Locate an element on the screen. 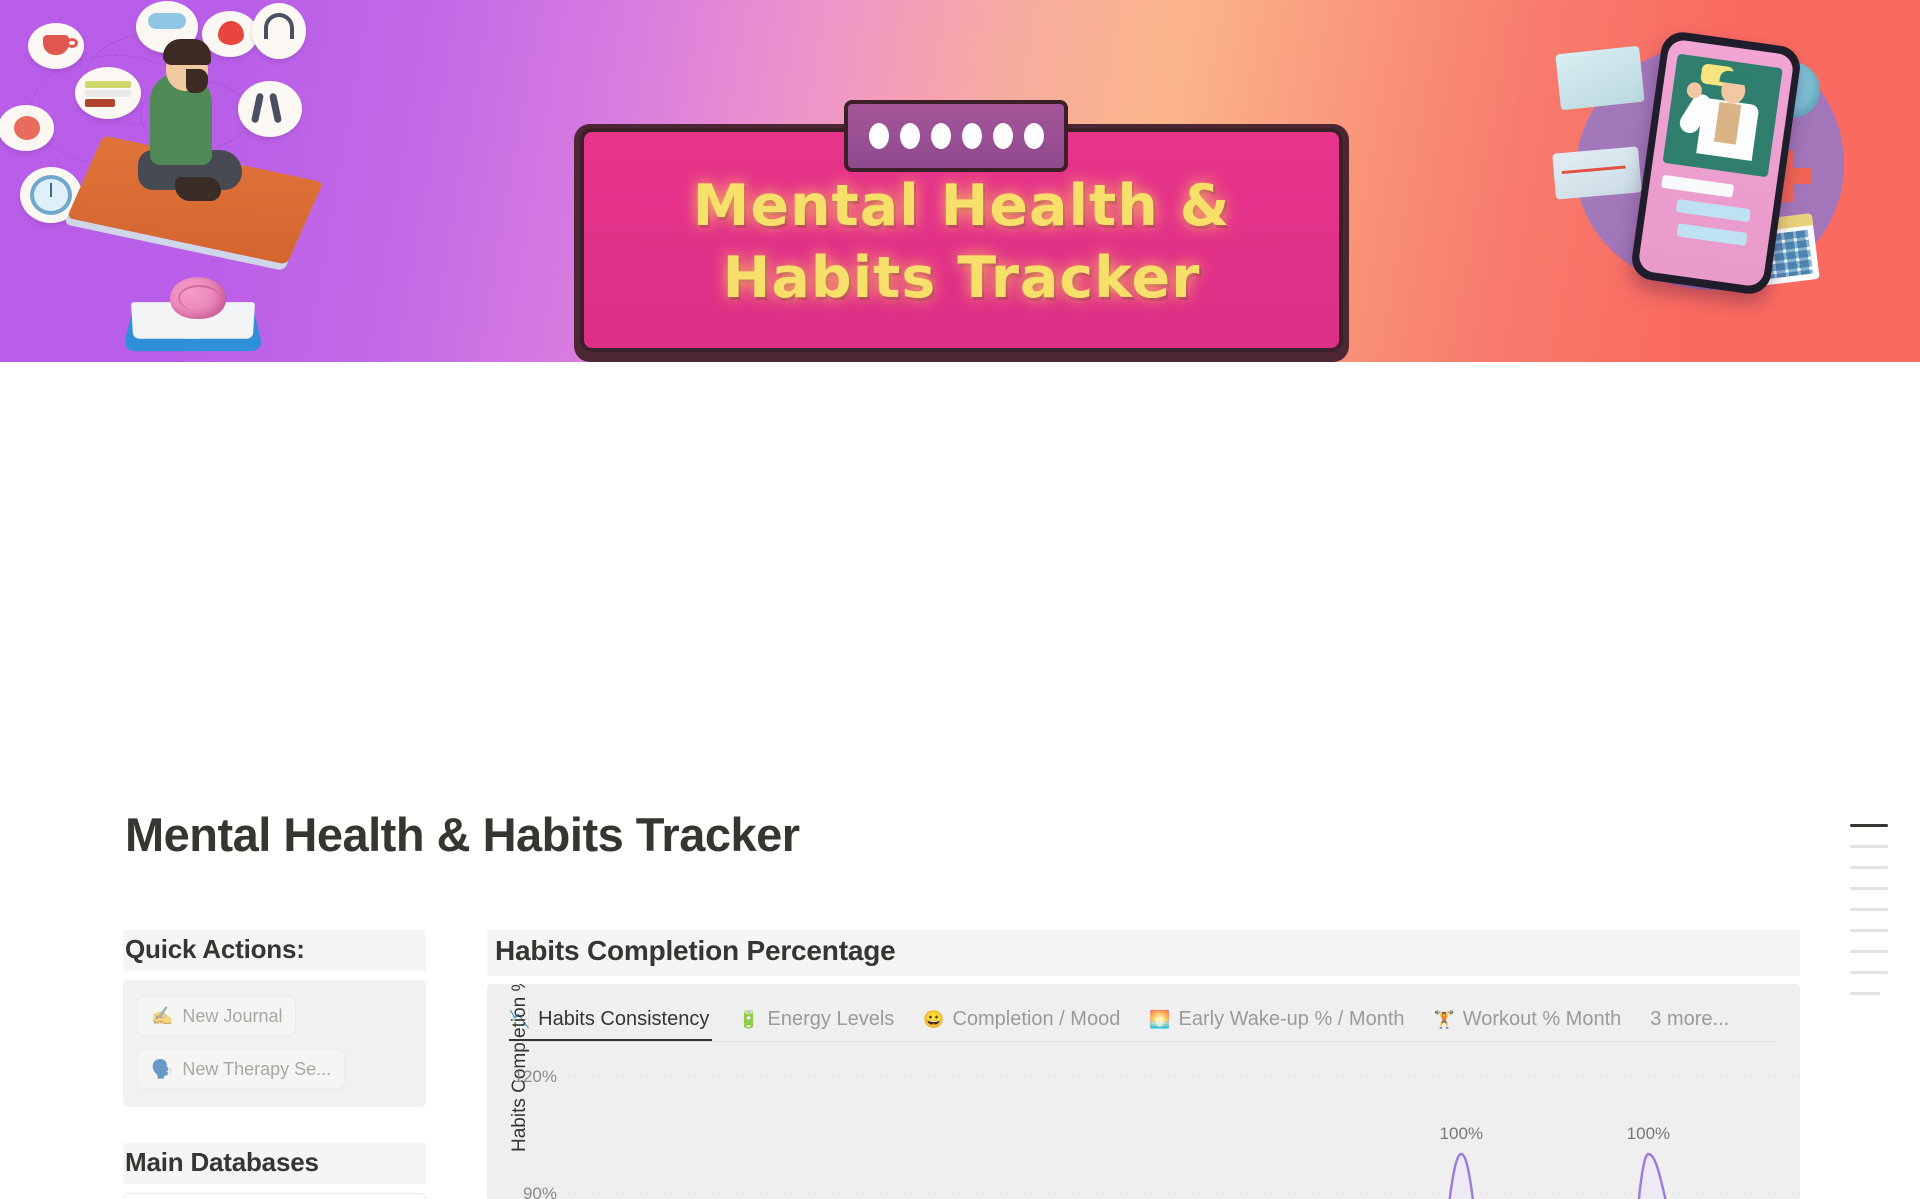  books-bubble-icon is located at coordinates (108, 93).